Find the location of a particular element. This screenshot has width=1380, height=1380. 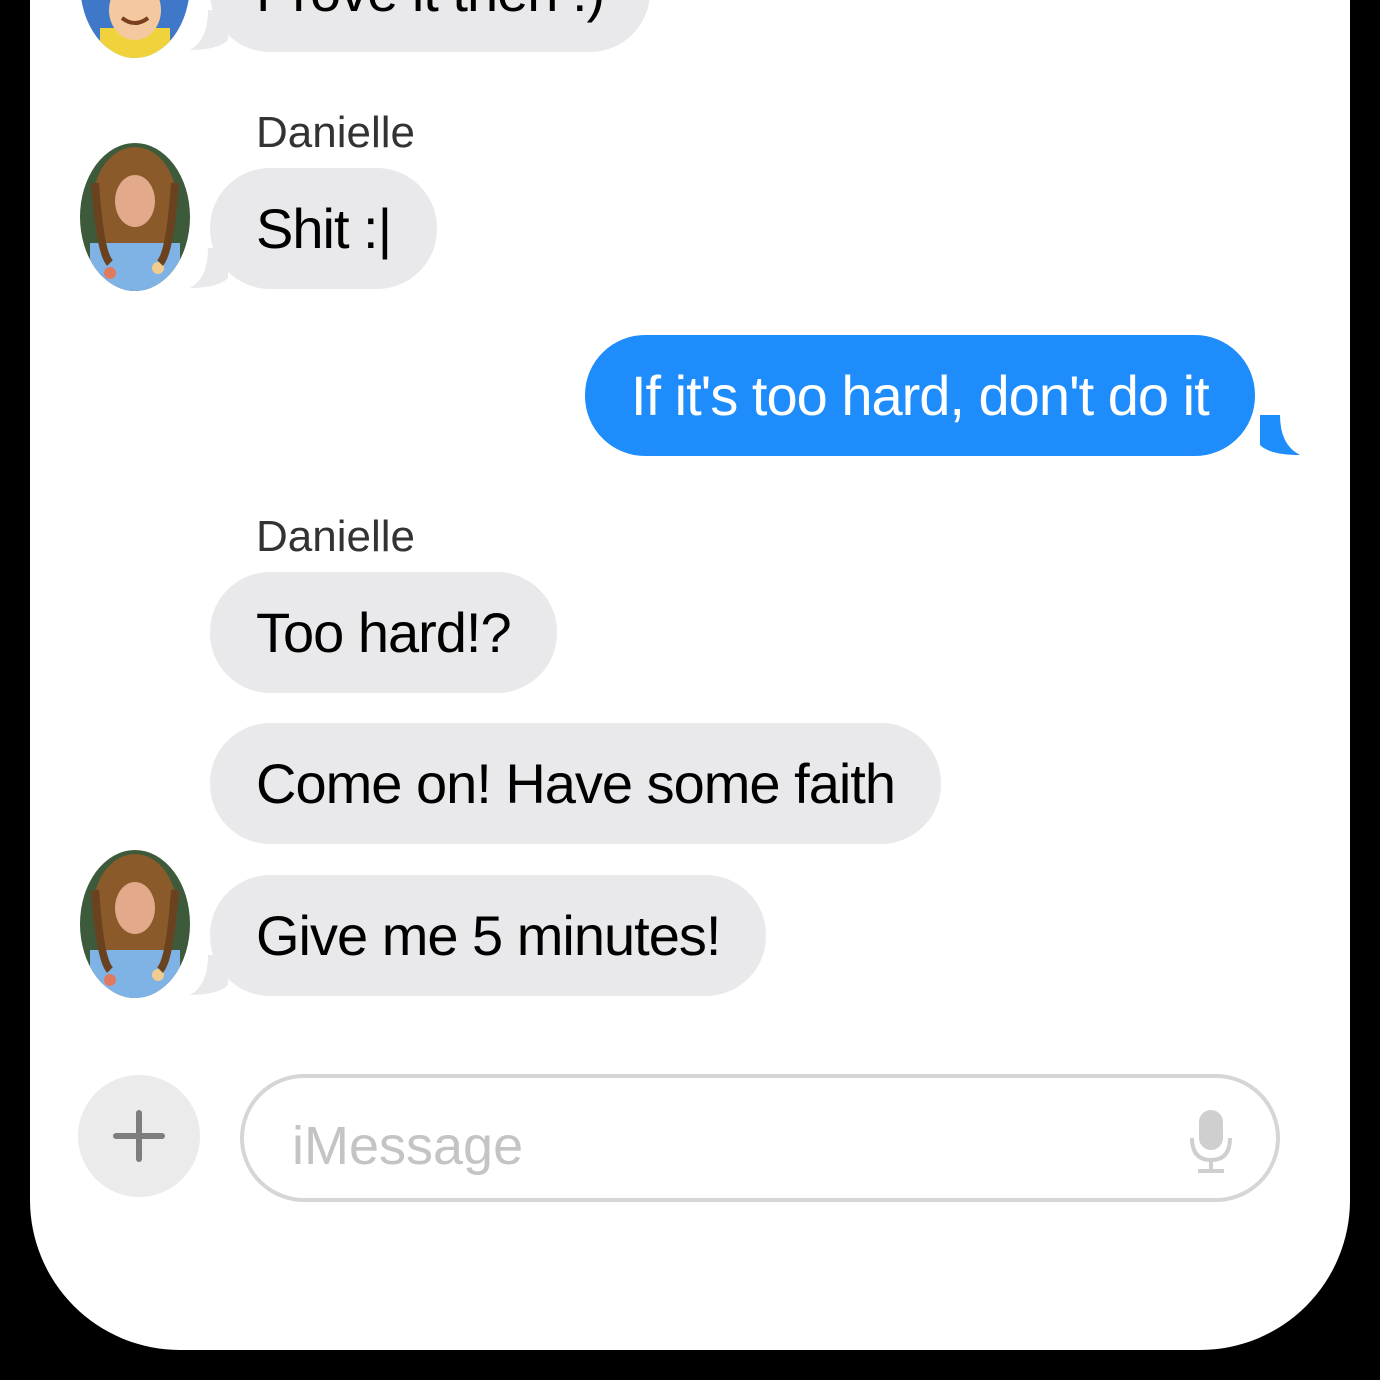

message-text: Come on! Have some faith is located at coordinates (576, 783).